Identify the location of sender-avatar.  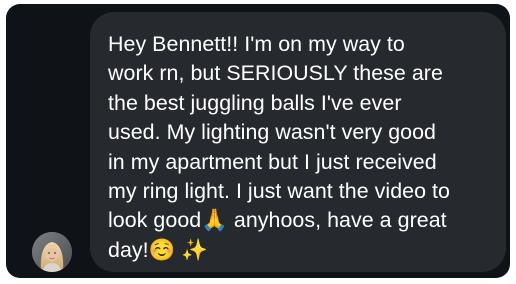
(52, 252).